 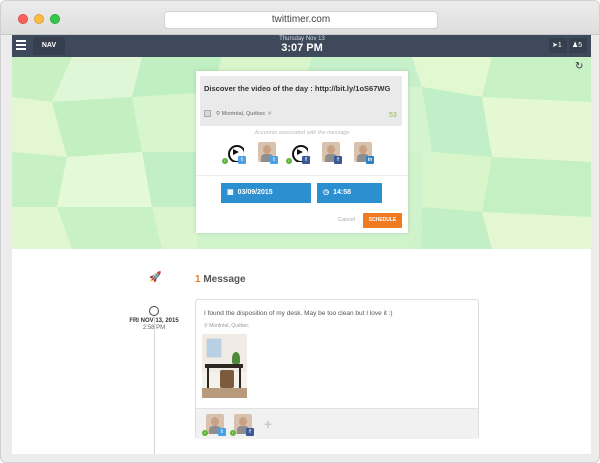 I want to click on message-photo, so click(x=224, y=366).